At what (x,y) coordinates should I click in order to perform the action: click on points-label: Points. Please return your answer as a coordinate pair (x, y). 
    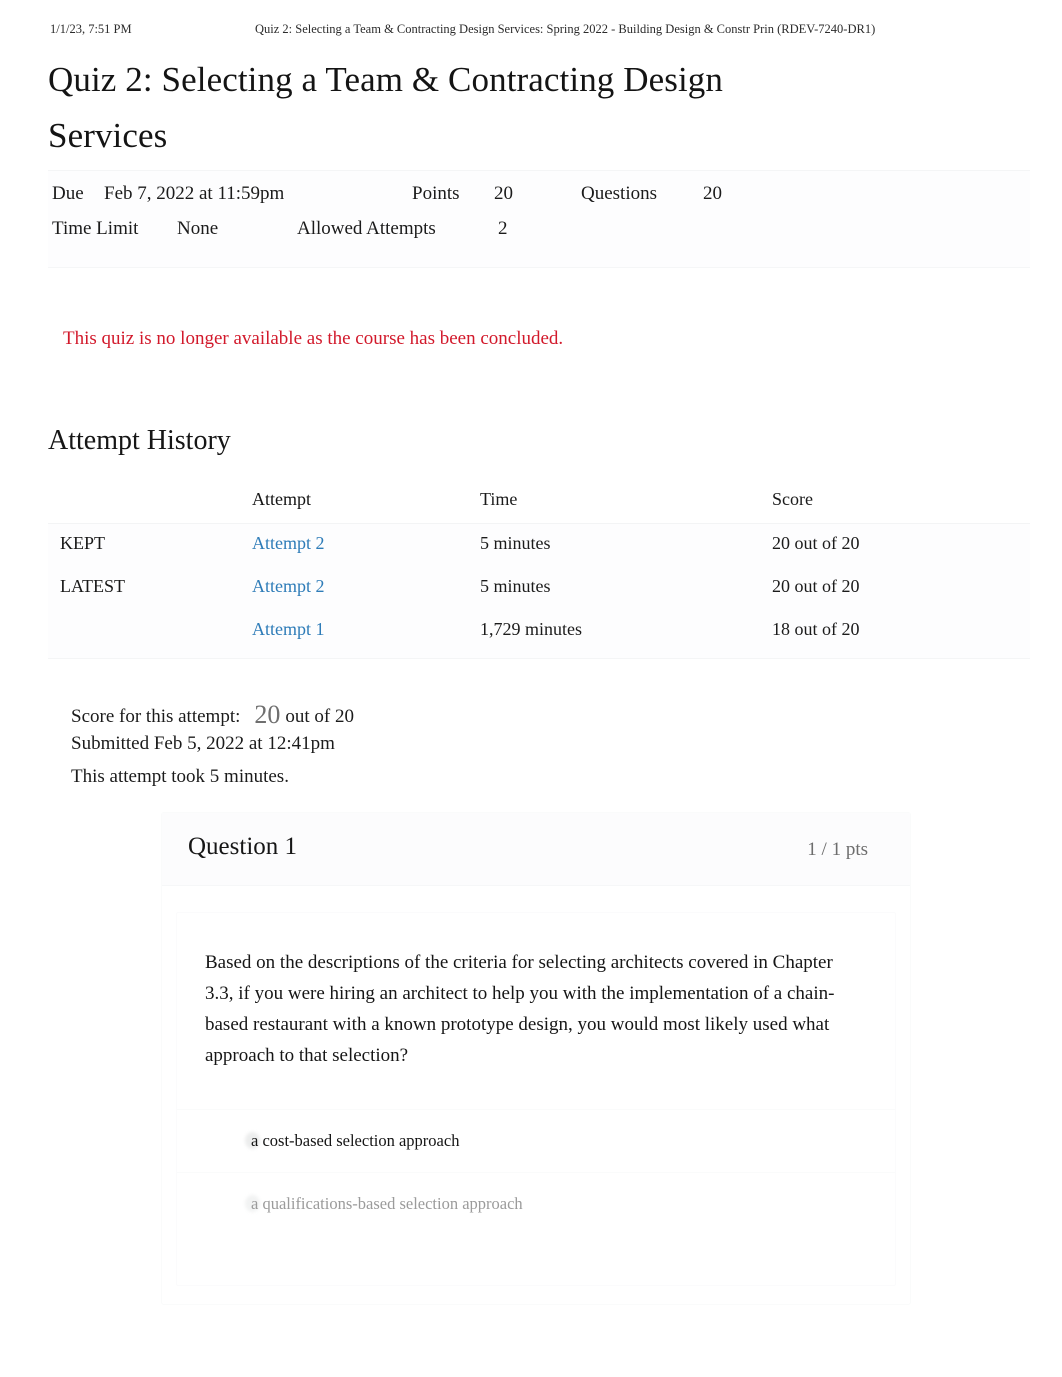
    Looking at the image, I should click on (436, 193).